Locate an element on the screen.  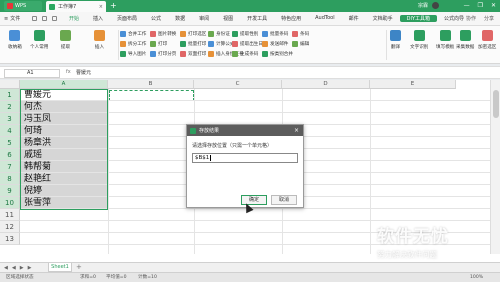
scroll-thumb is located at coordinates (496, 104).